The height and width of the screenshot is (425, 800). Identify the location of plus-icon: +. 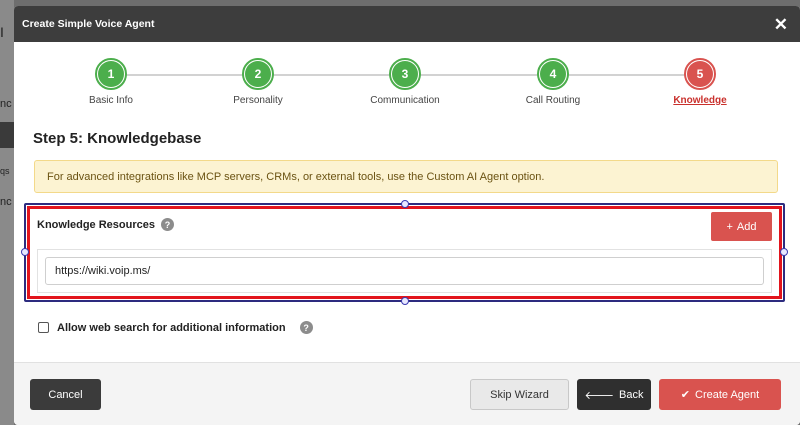
(729, 226).